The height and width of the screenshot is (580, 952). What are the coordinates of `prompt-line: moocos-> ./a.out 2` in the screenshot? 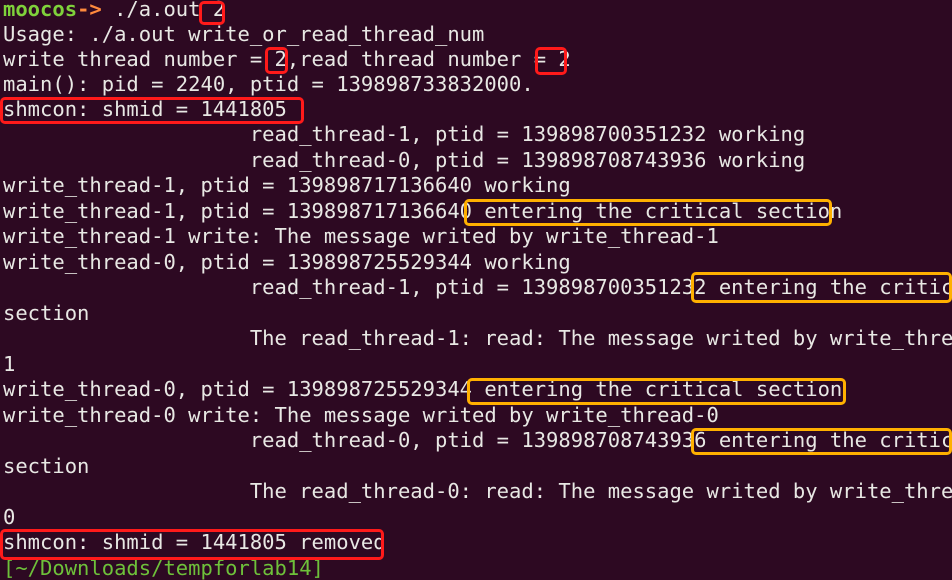 It's located at (114, 11).